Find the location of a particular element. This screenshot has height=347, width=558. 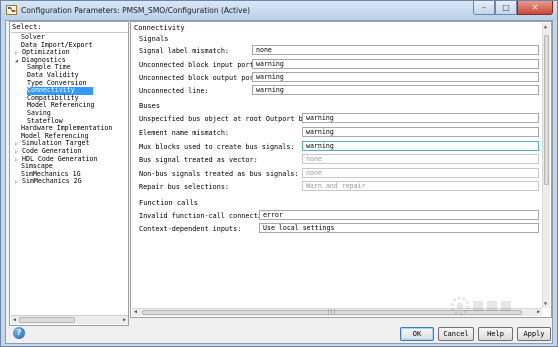

window-controls: – □ ✕ is located at coordinates (513, 8).